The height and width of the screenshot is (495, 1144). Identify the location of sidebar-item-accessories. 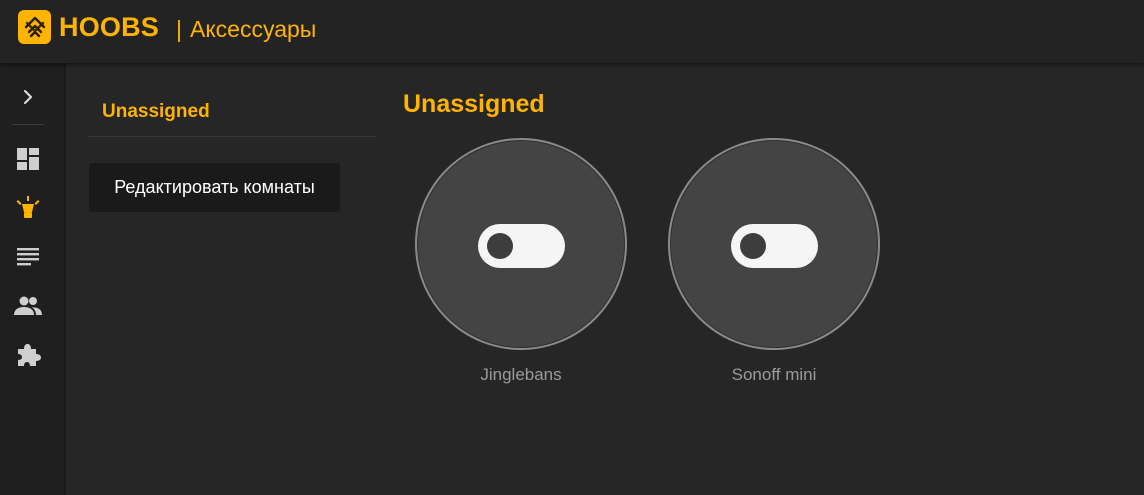
(28, 208).